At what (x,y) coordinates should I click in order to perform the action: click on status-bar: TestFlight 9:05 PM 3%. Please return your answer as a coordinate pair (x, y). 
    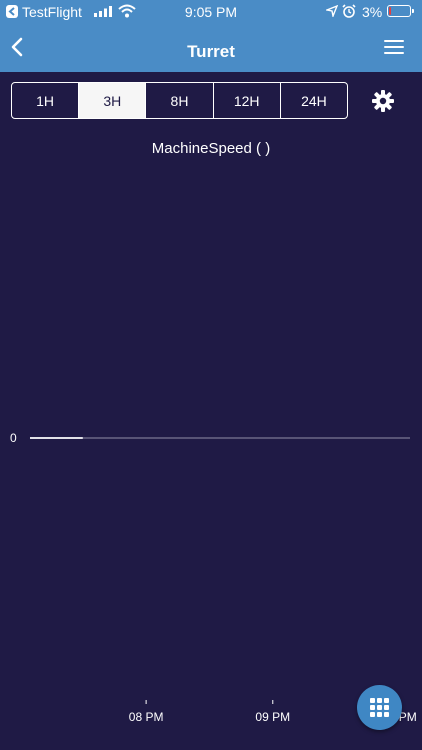
    Looking at the image, I should click on (211, 12).